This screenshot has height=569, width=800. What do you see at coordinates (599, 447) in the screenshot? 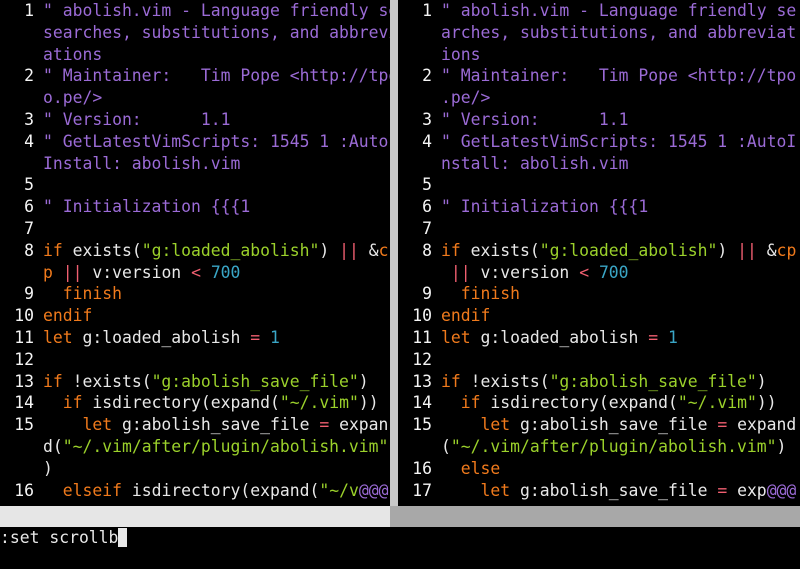
I see `code-line: ("~/.vim/after/plugin/abolish.vim")` at bounding box center [599, 447].